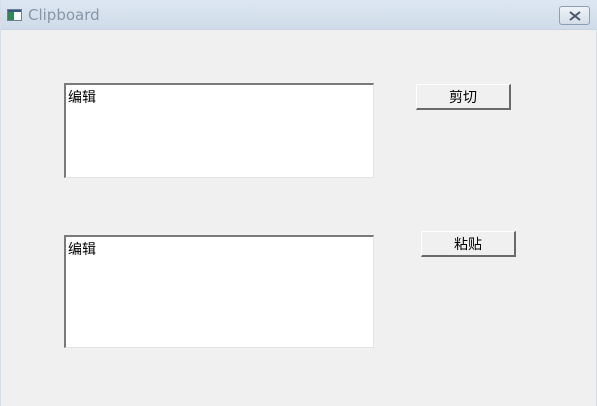  Describe the element at coordinates (219, 291) in the screenshot. I see `bottom-edit-textarea: 编辑` at that location.